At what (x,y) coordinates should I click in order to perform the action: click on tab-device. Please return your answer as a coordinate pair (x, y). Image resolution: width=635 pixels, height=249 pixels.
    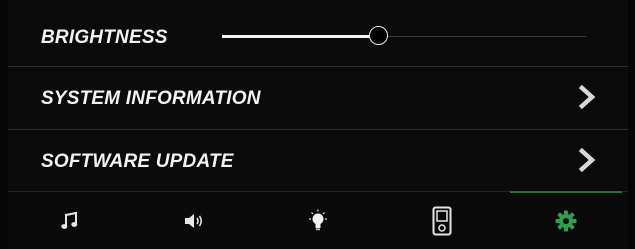
    Looking at the image, I should click on (442, 220).